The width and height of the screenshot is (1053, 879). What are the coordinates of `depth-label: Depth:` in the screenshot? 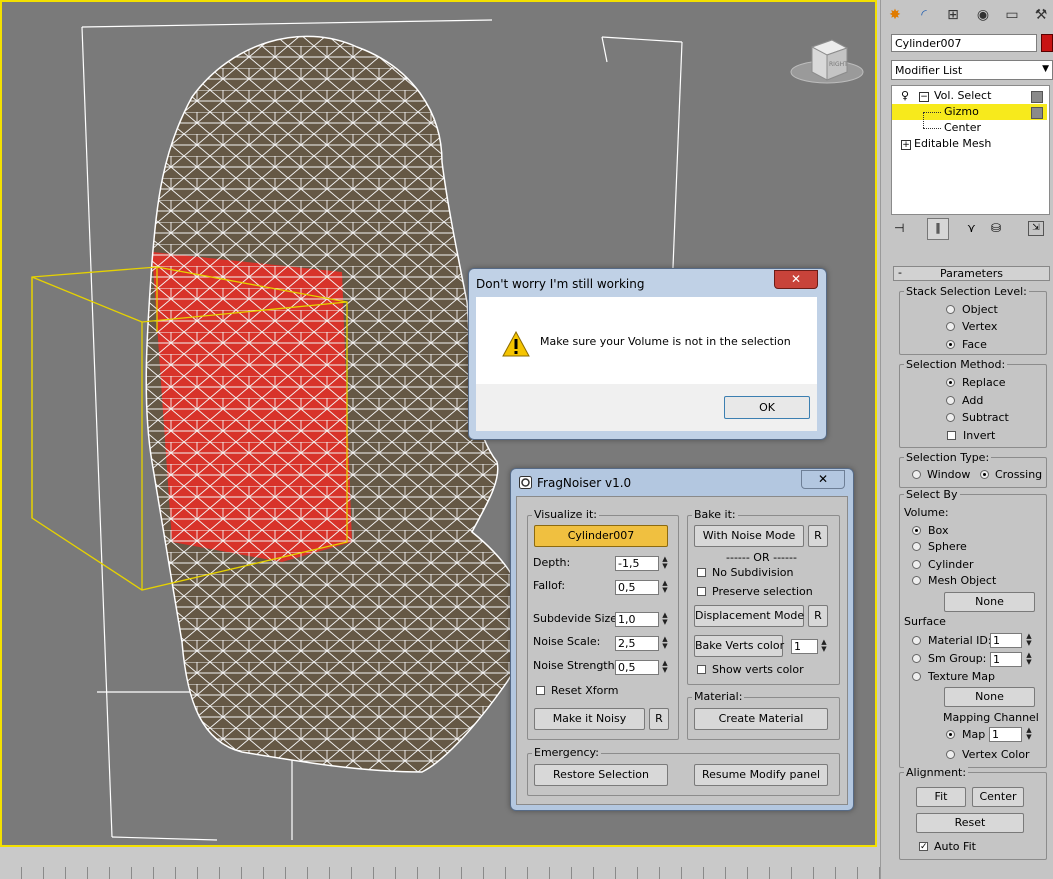 It's located at (552, 562).